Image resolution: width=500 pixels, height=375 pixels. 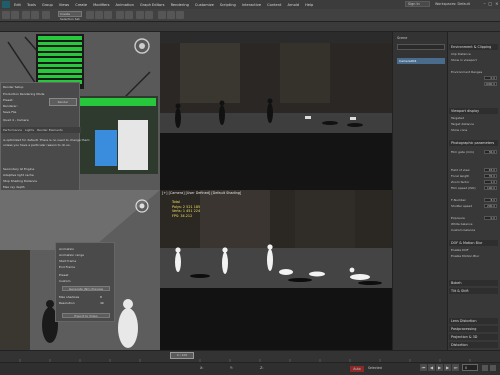 I want to click on rollout-dof: DOF & Motion Blur, so click(x=473, y=243).